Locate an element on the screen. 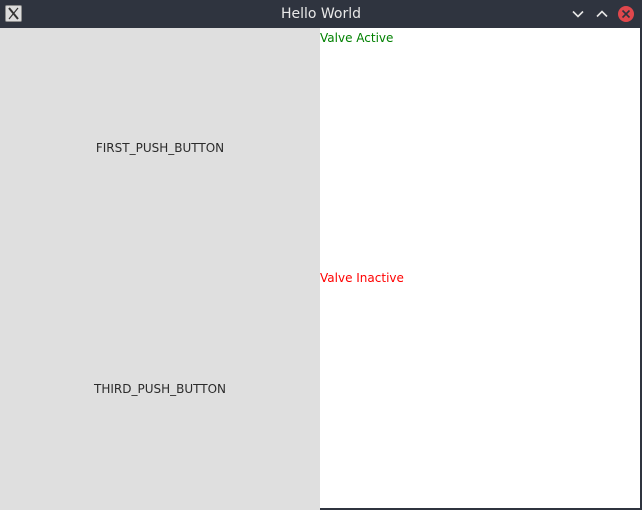  window-title: Hello World is located at coordinates (321, 14).